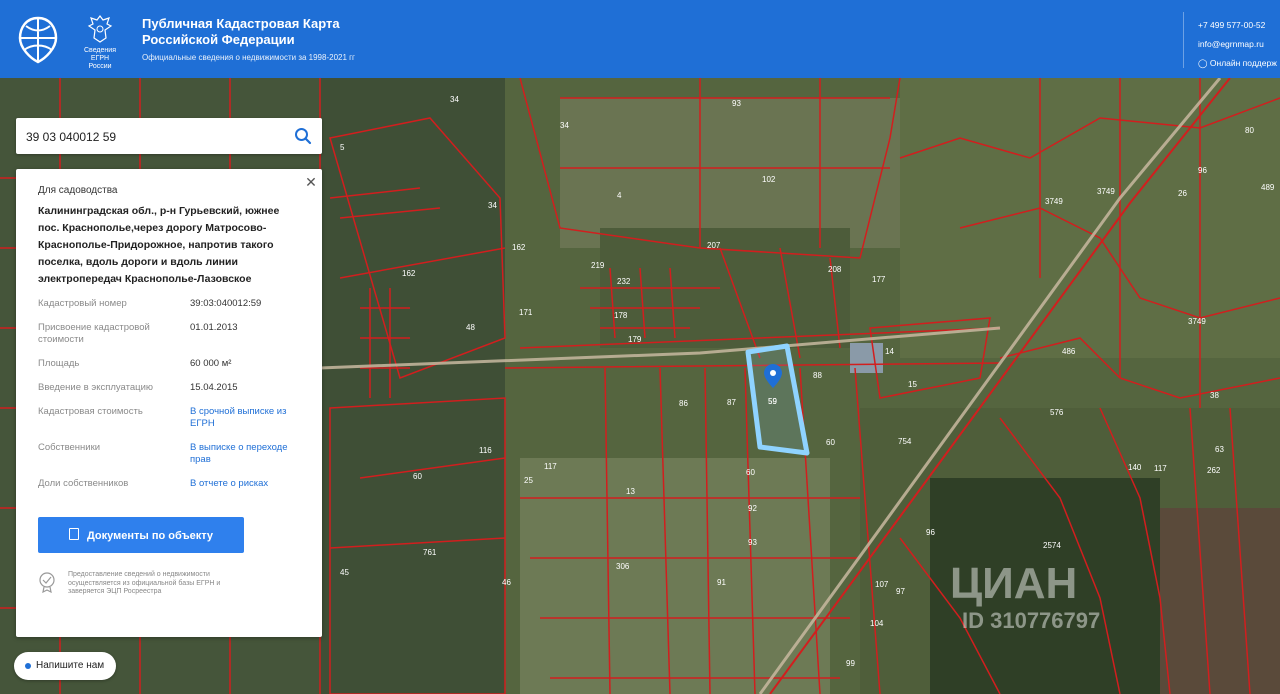 This screenshot has height=694, width=1280. What do you see at coordinates (506, 582) in the screenshot?
I see `parcel-number-label: 46` at bounding box center [506, 582].